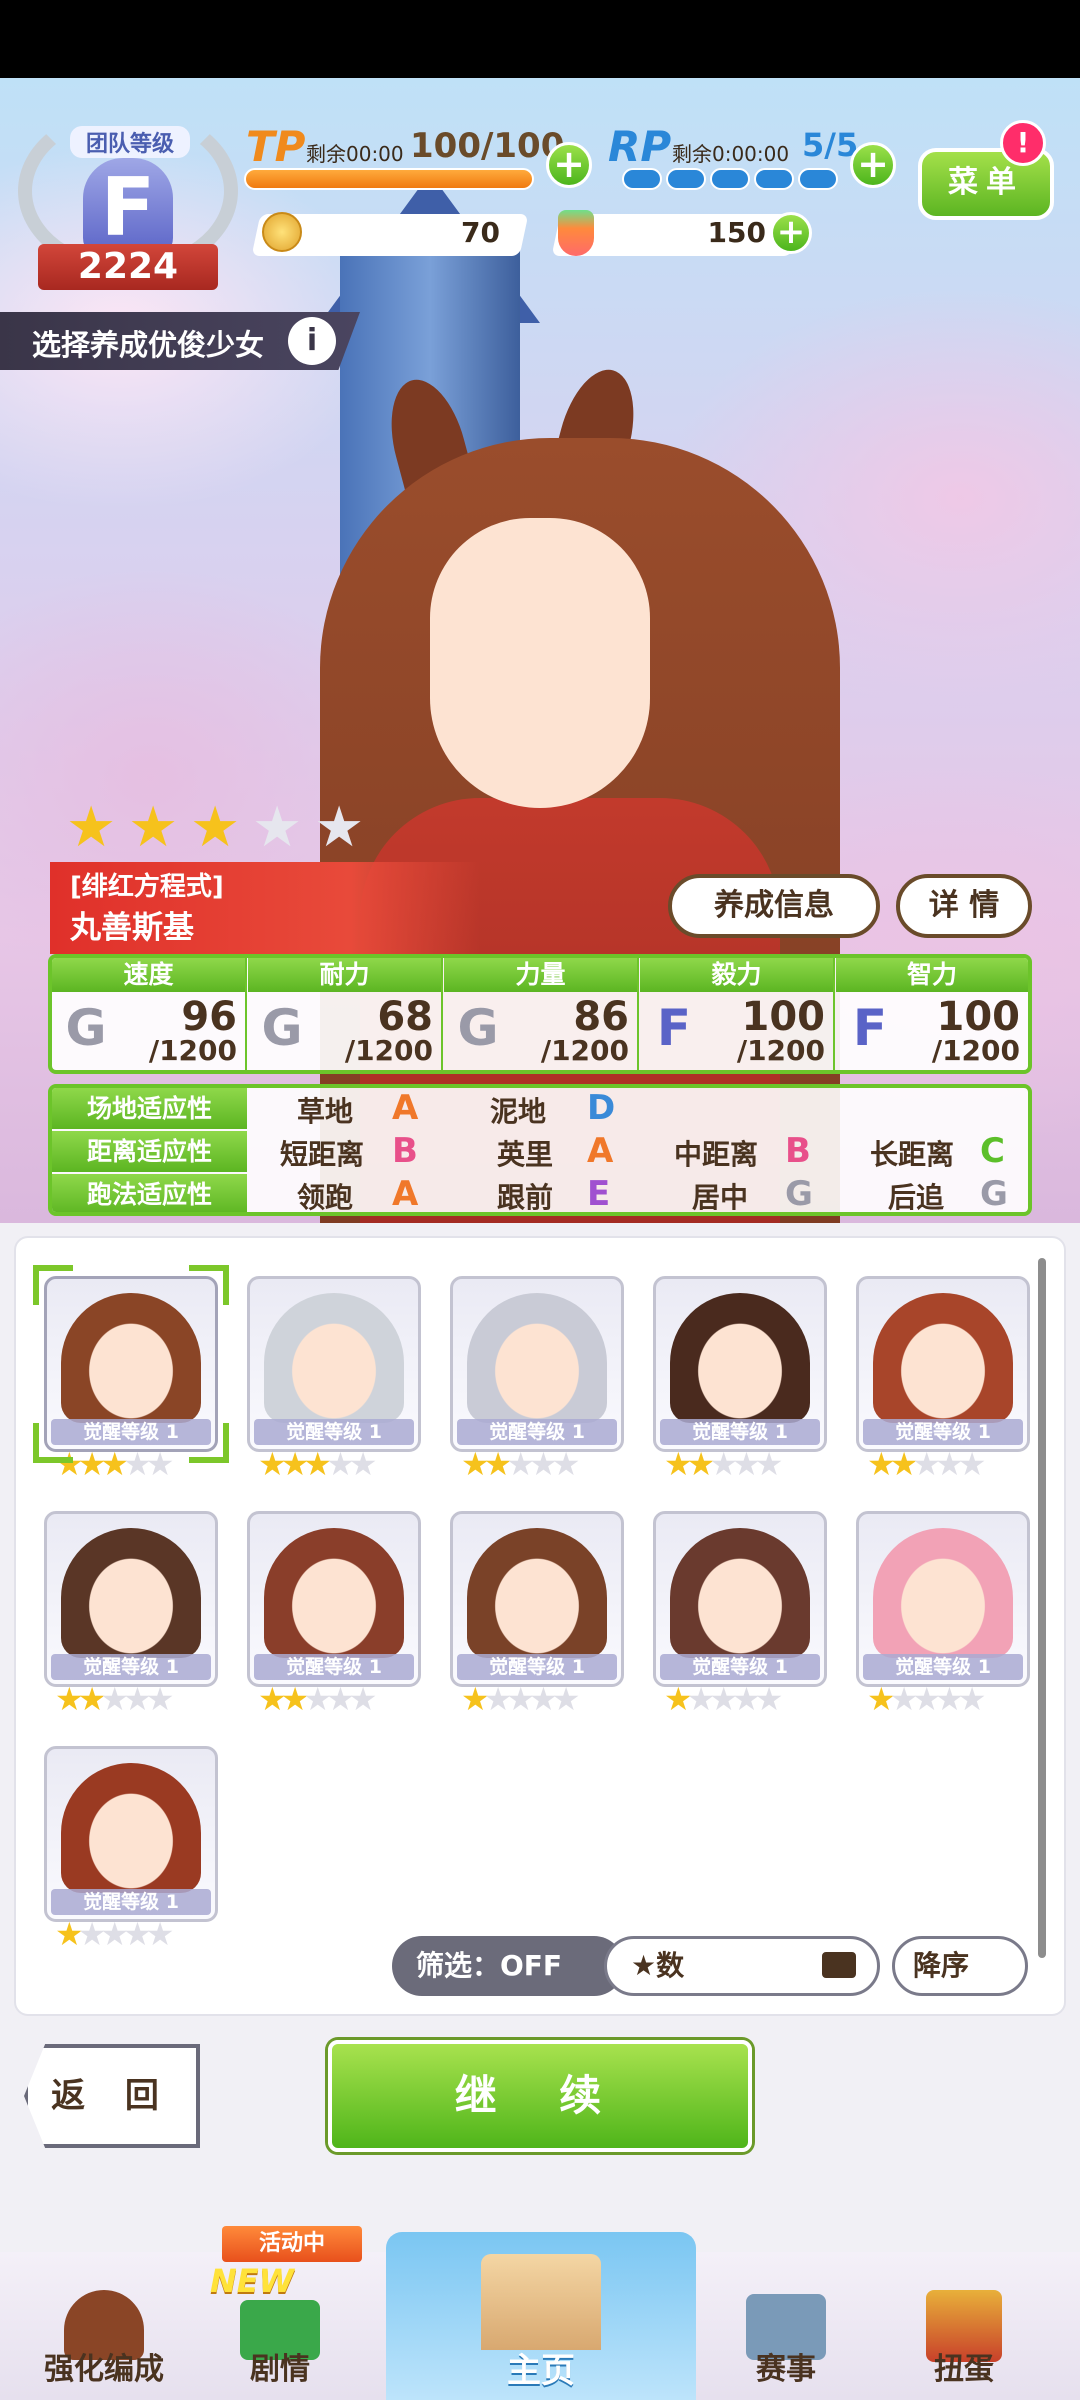  What do you see at coordinates (344, 975) in the screenshot?
I see `stat-stamina-label: 耐力` at bounding box center [344, 975].